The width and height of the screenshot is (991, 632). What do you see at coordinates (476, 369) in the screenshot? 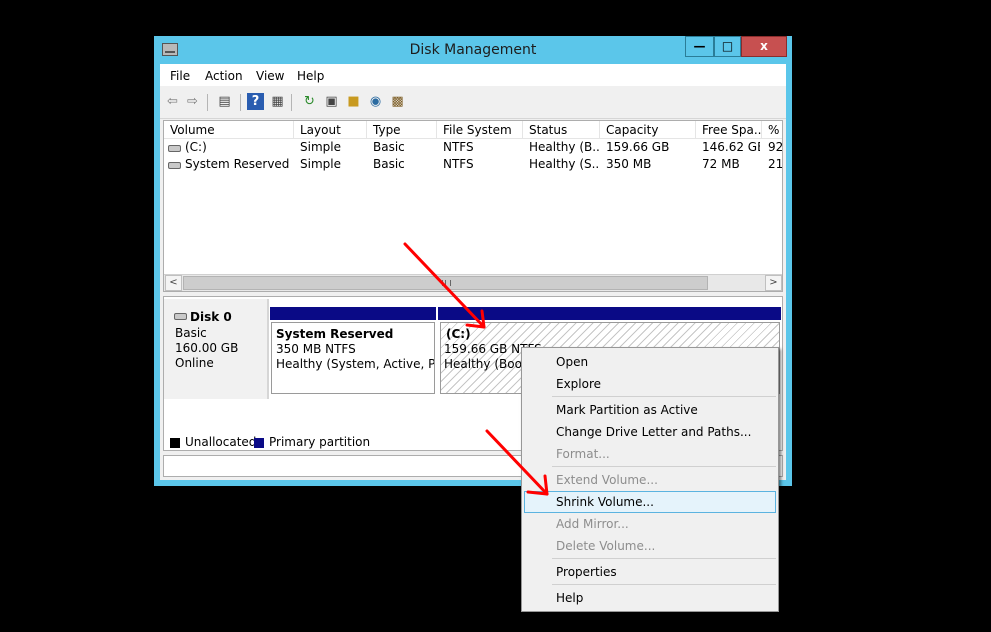
I see `annotation-overlay` at bounding box center [476, 369].